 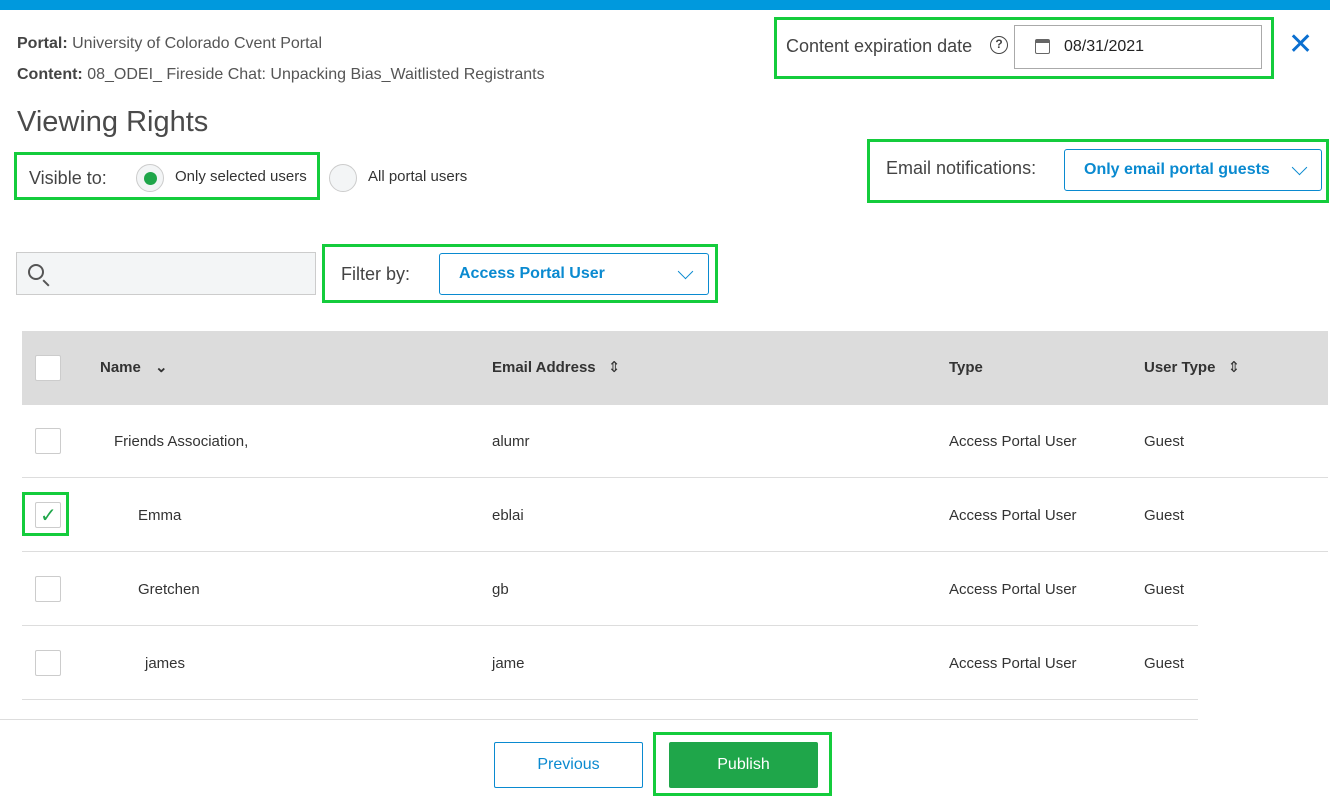 I want to click on search-icon-handle, so click(x=46, y=283).